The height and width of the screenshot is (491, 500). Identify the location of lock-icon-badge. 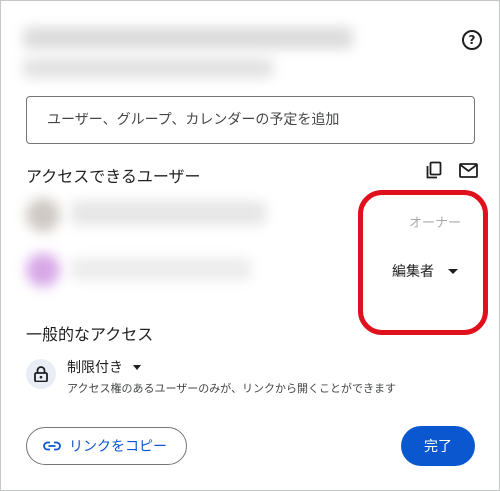
(41, 374).